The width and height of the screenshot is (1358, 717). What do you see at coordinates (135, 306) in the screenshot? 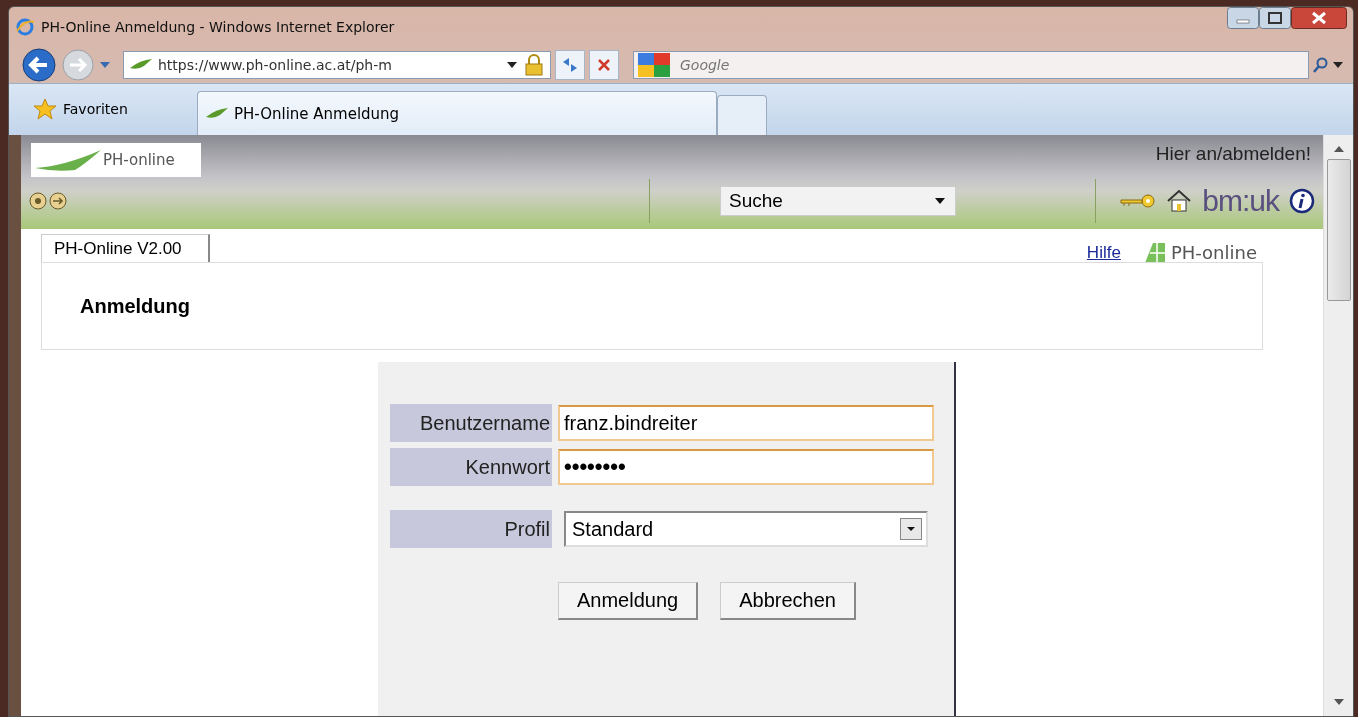
I see `page-heading: Anmeldung` at bounding box center [135, 306].